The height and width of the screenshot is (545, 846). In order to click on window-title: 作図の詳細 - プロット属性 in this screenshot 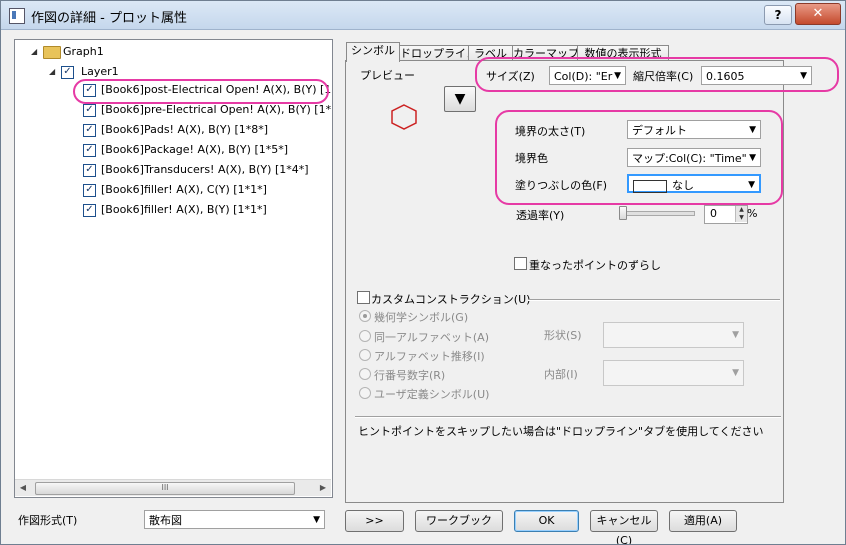, I will do `click(109, 18)`.